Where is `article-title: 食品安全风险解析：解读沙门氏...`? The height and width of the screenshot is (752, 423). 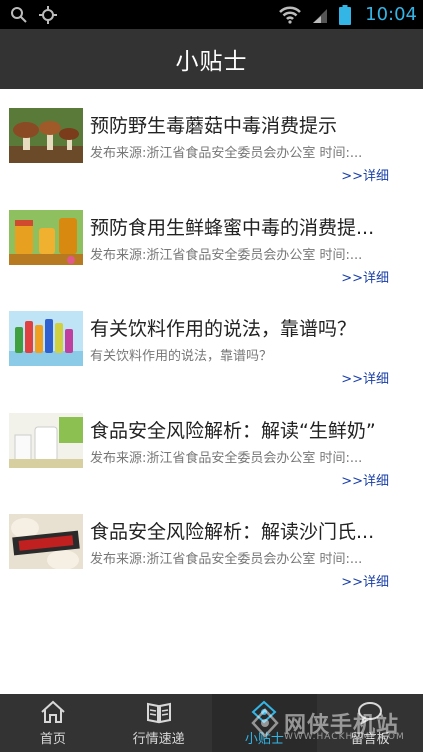
article-title: 食品安全风险解析：解读沙门氏... is located at coordinates (232, 532).